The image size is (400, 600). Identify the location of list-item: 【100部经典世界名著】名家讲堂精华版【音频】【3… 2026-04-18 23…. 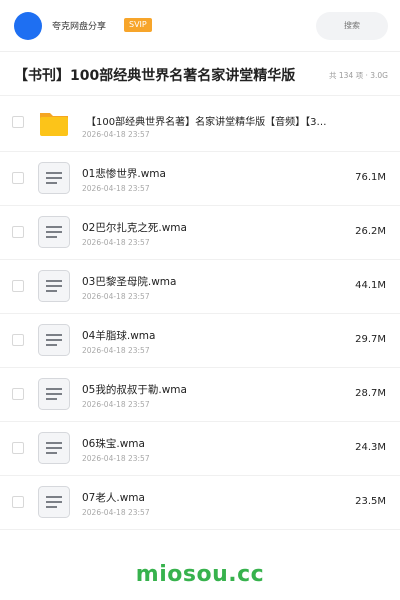
(200, 124).